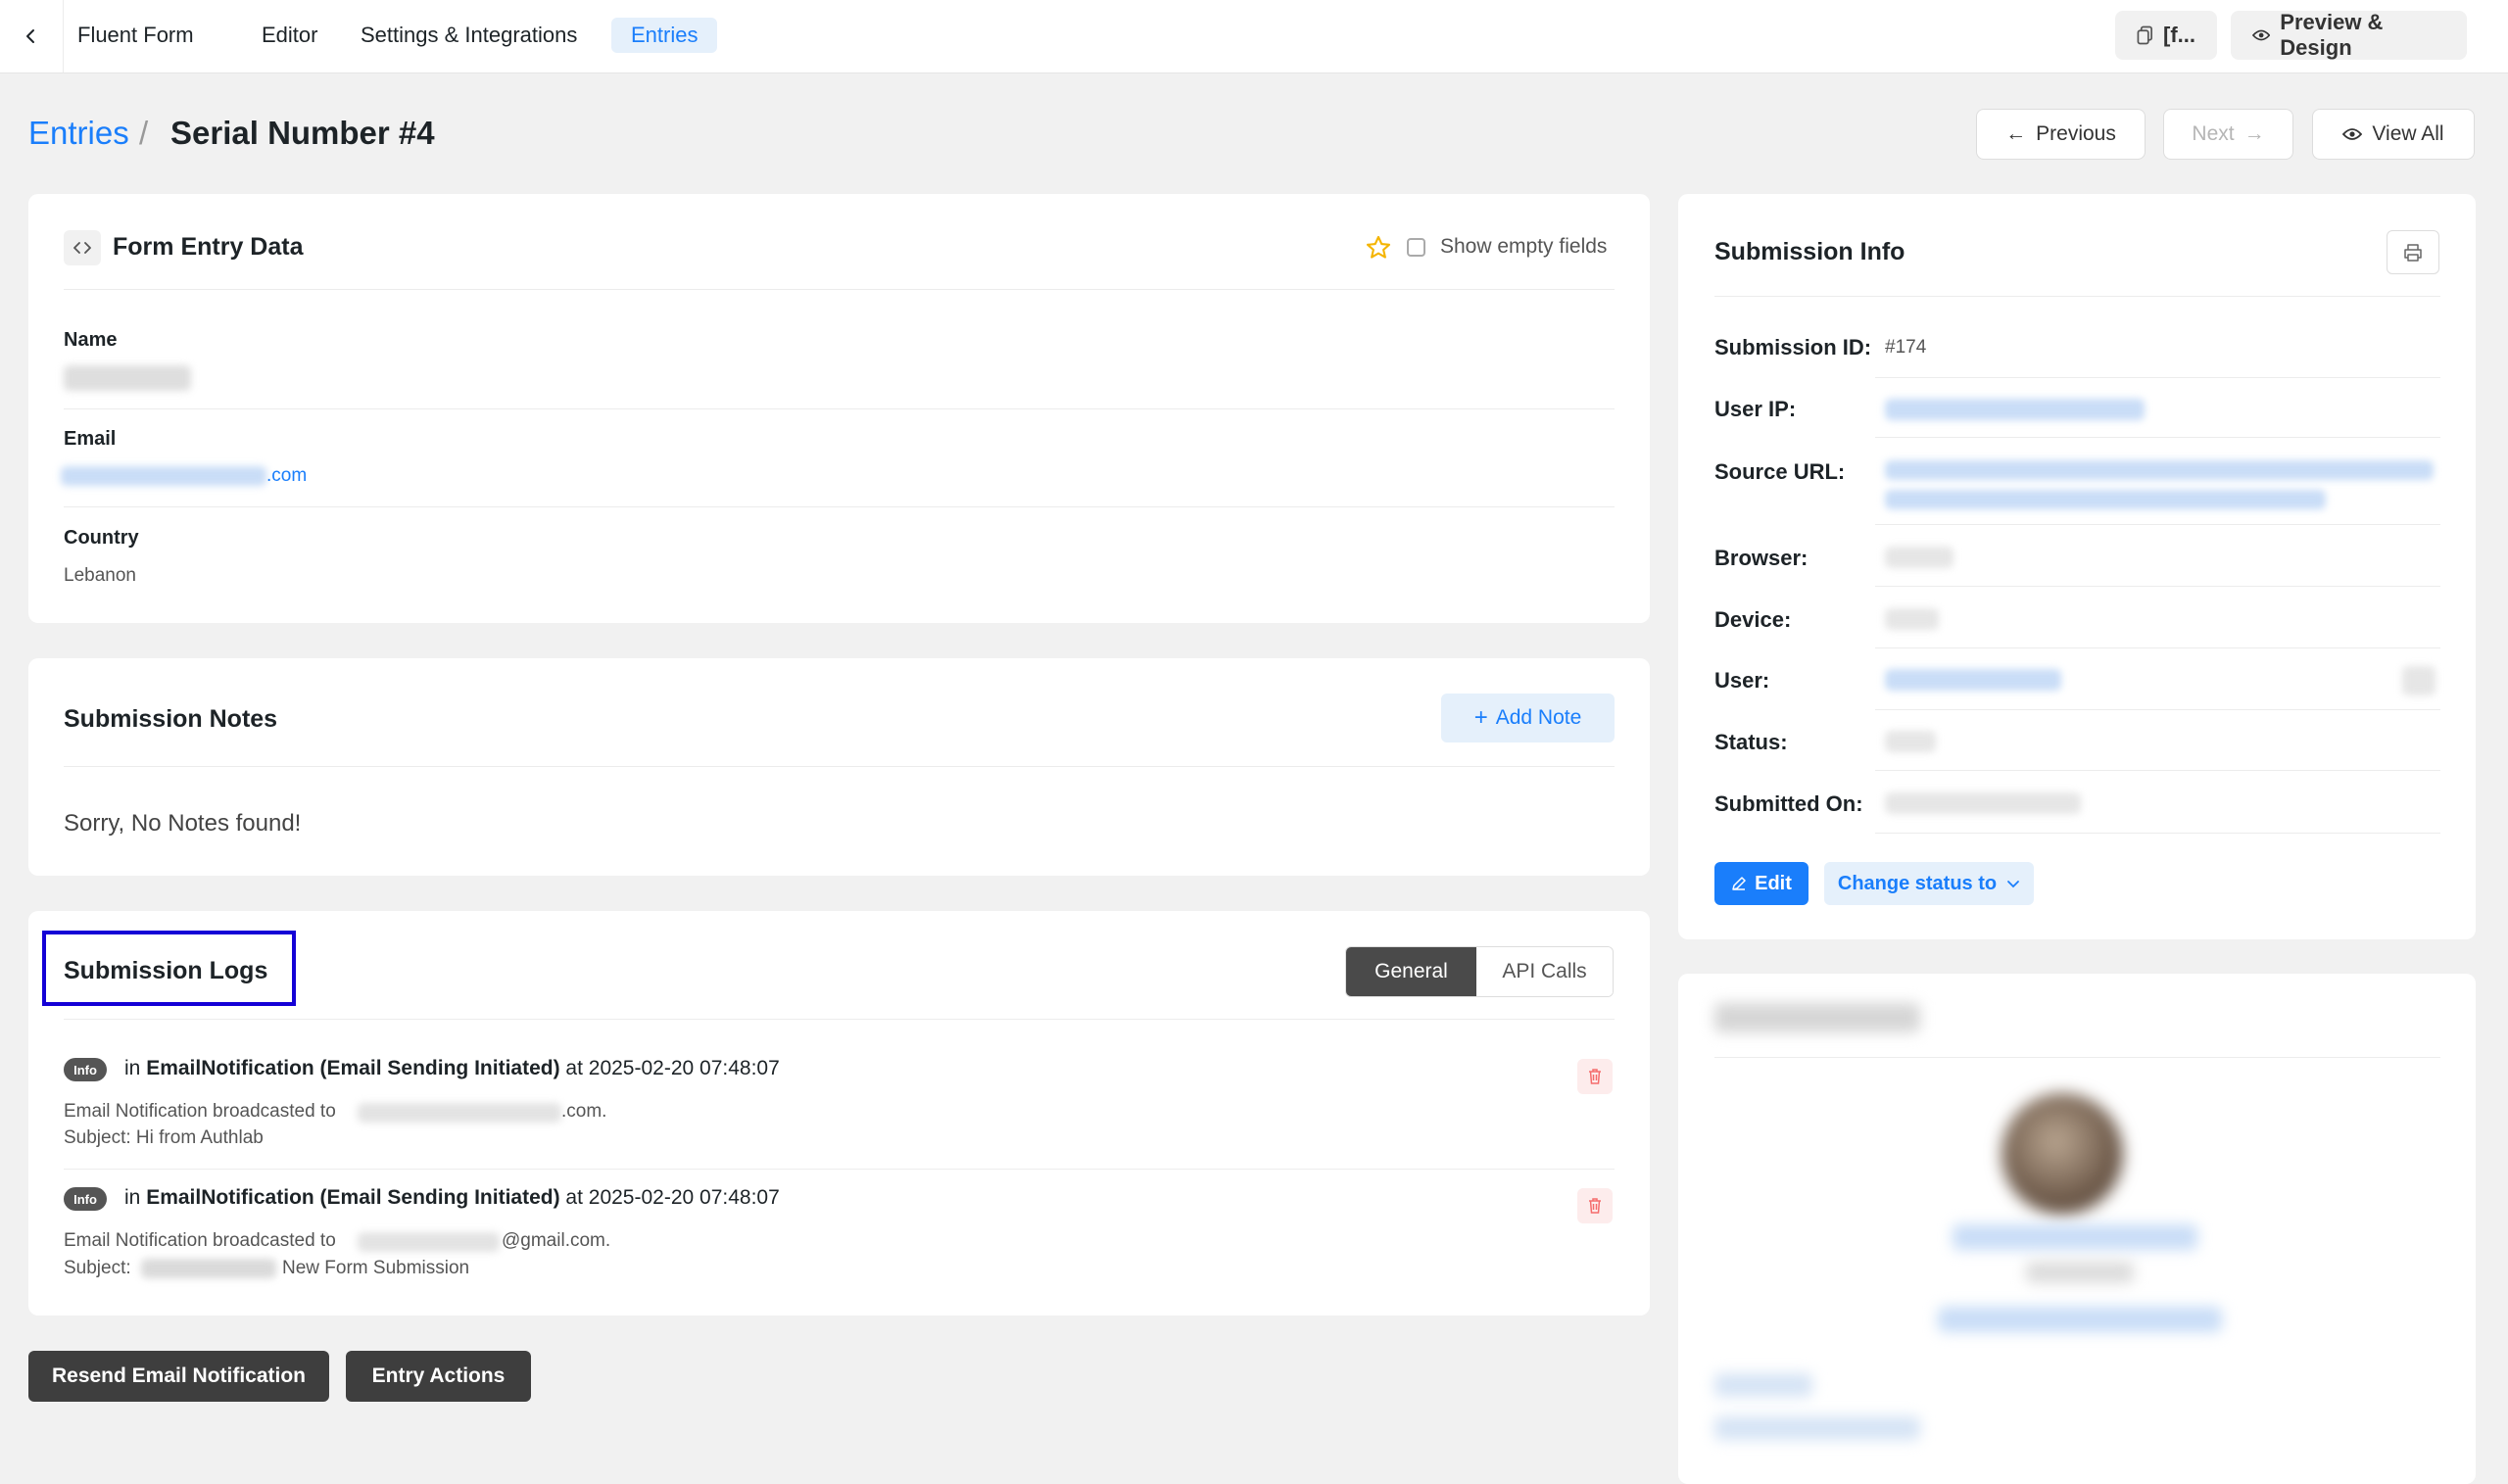 The height and width of the screenshot is (1484, 2508). What do you see at coordinates (672, 1068) in the screenshot?
I see `log-timestamp: at 2025-02-20 07:48:07` at bounding box center [672, 1068].